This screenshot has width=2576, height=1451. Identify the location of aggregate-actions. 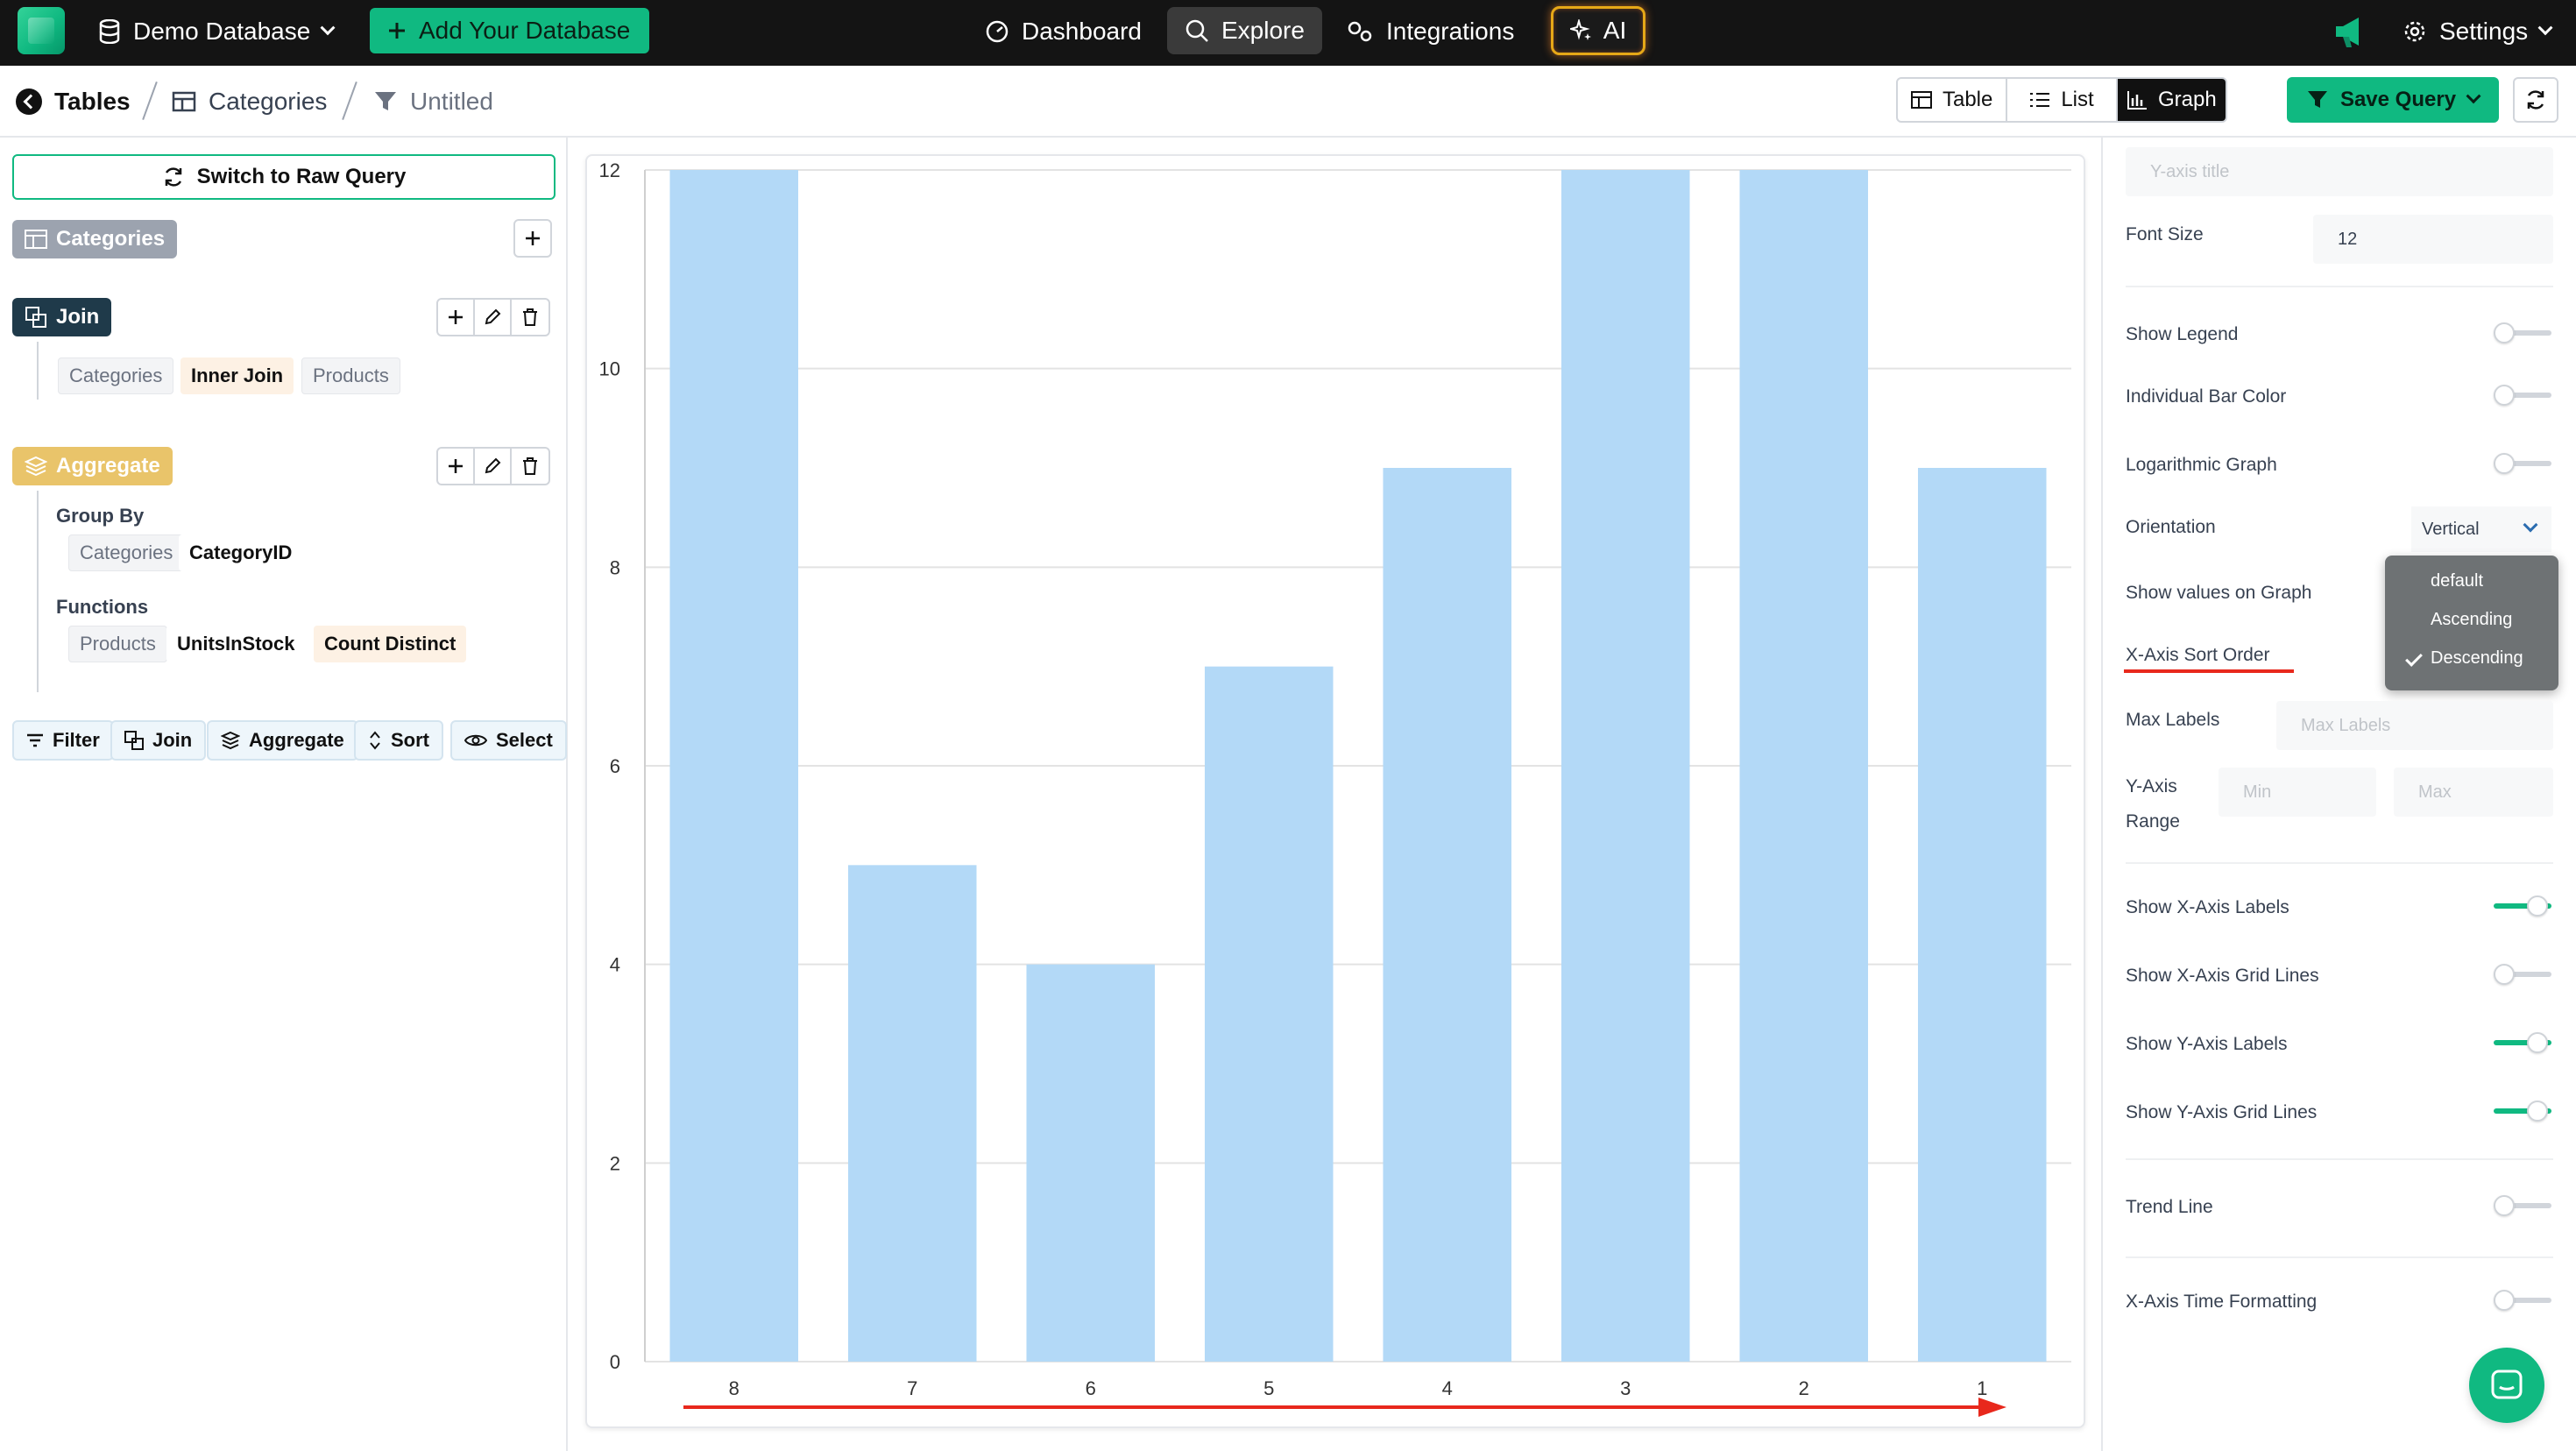
(493, 466).